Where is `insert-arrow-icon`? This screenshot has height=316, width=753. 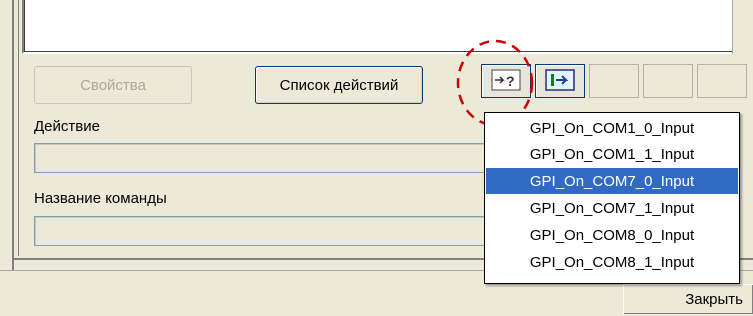
insert-arrow-icon is located at coordinates (560, 81).